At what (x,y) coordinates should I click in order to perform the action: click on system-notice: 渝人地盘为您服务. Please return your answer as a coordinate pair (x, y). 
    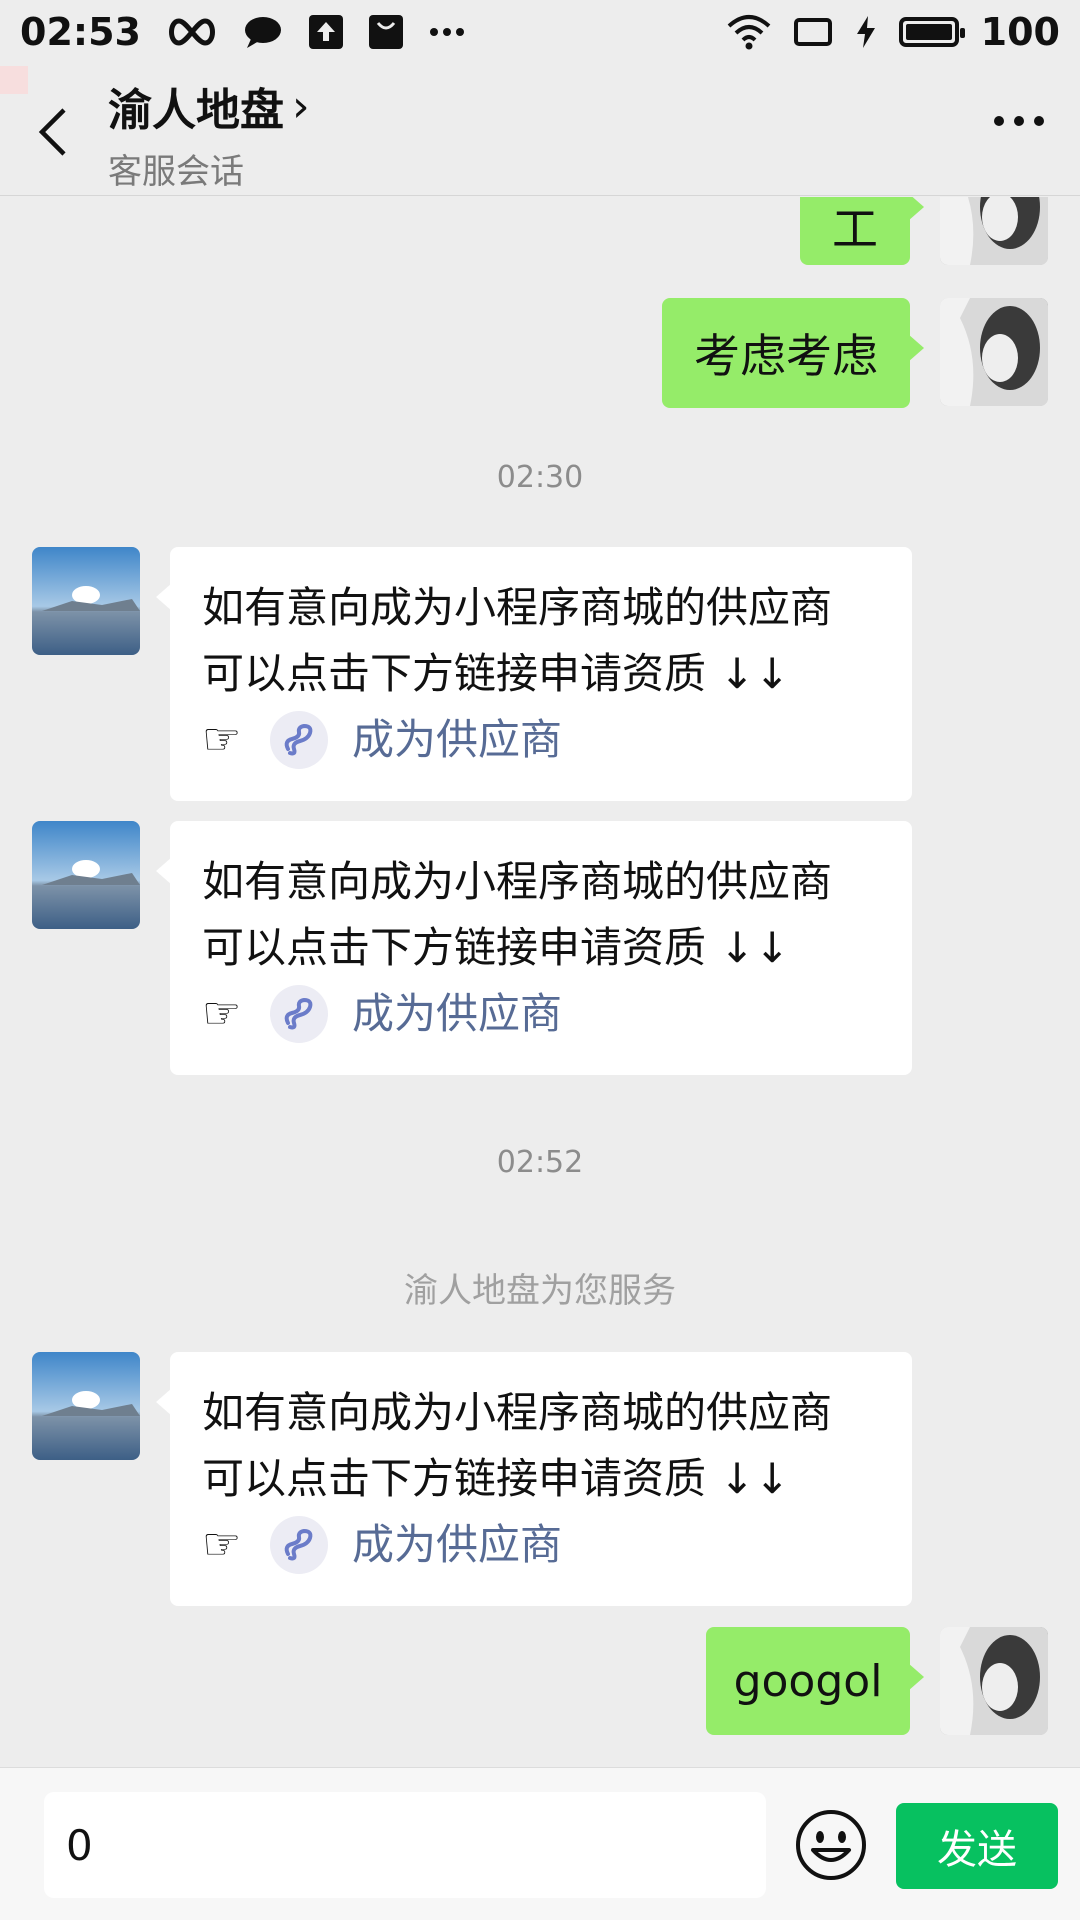
    Looking at the image, I should click on (540, 1291).